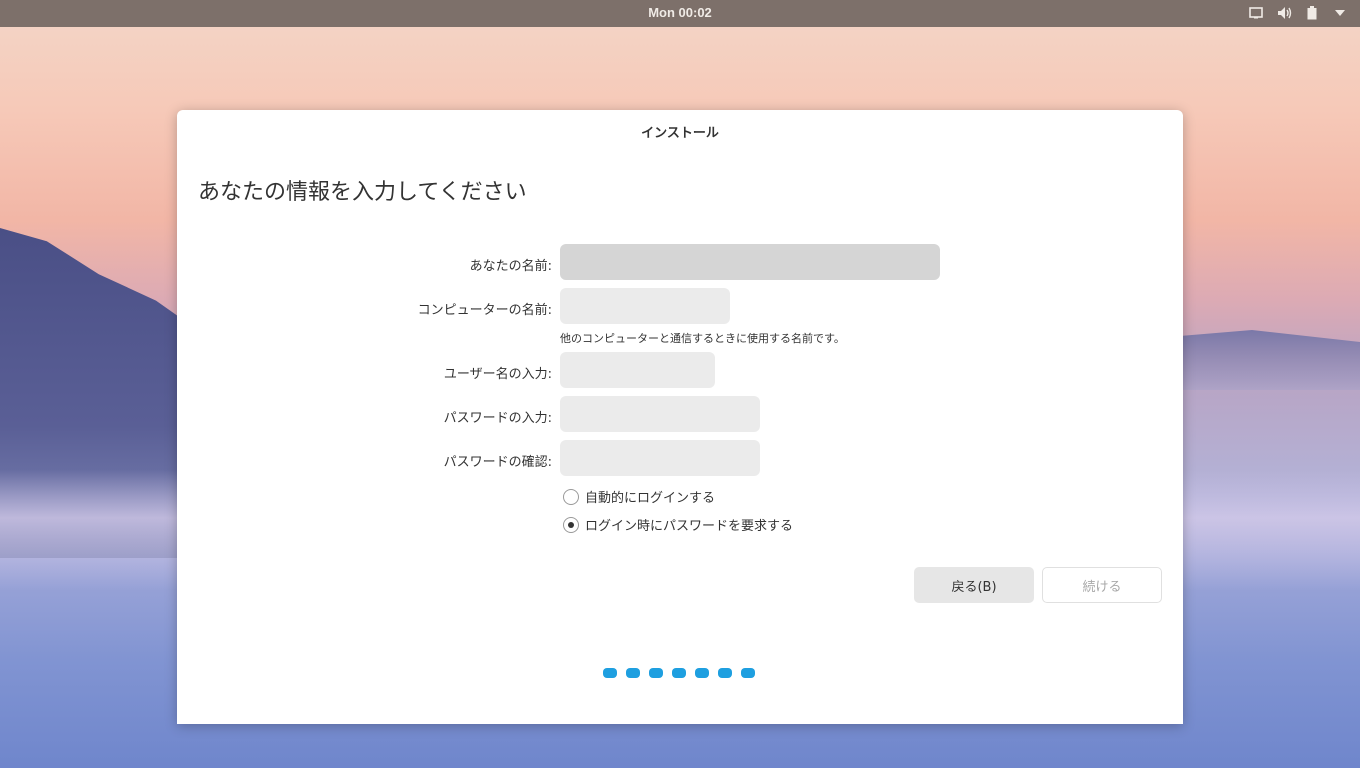  What do you see at coordinates (1298, 13) in the screenshot?
I see `system-tray` at bounding box center [1298, 13].